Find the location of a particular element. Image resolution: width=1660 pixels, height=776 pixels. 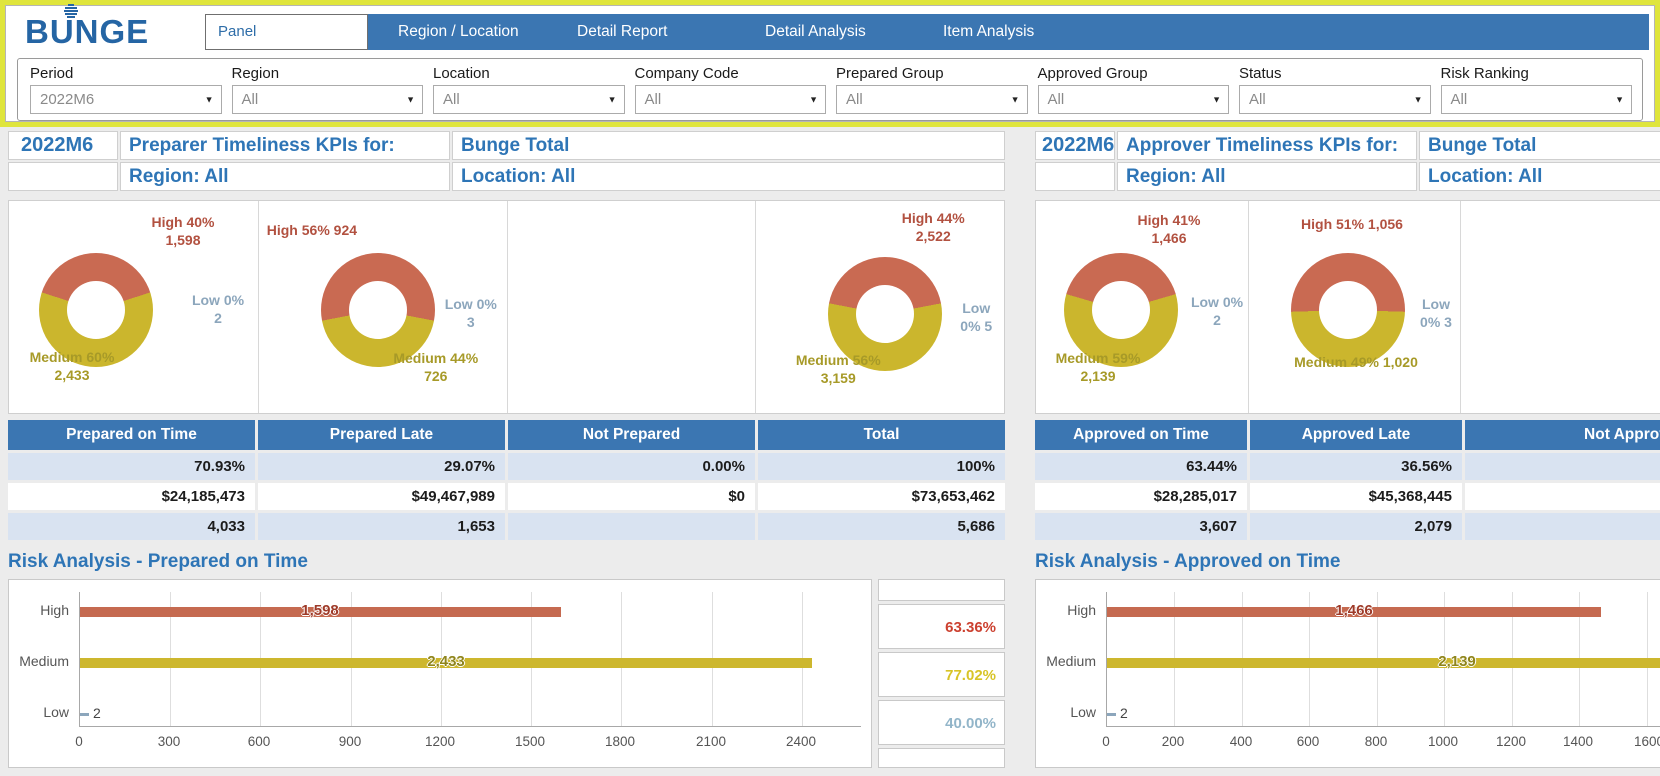

filter-company-code-value: All is located at coordinates (653, 99).